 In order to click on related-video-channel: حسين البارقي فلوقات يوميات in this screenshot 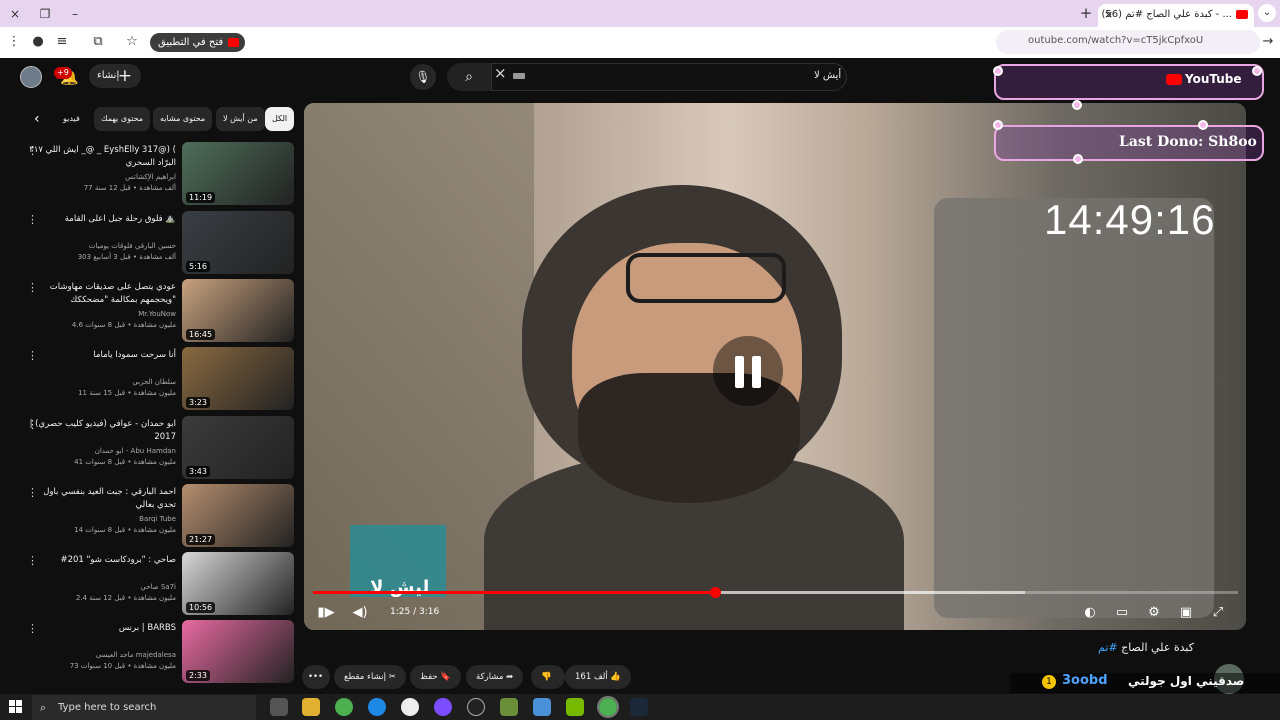, I will do `click(101, 246)`.